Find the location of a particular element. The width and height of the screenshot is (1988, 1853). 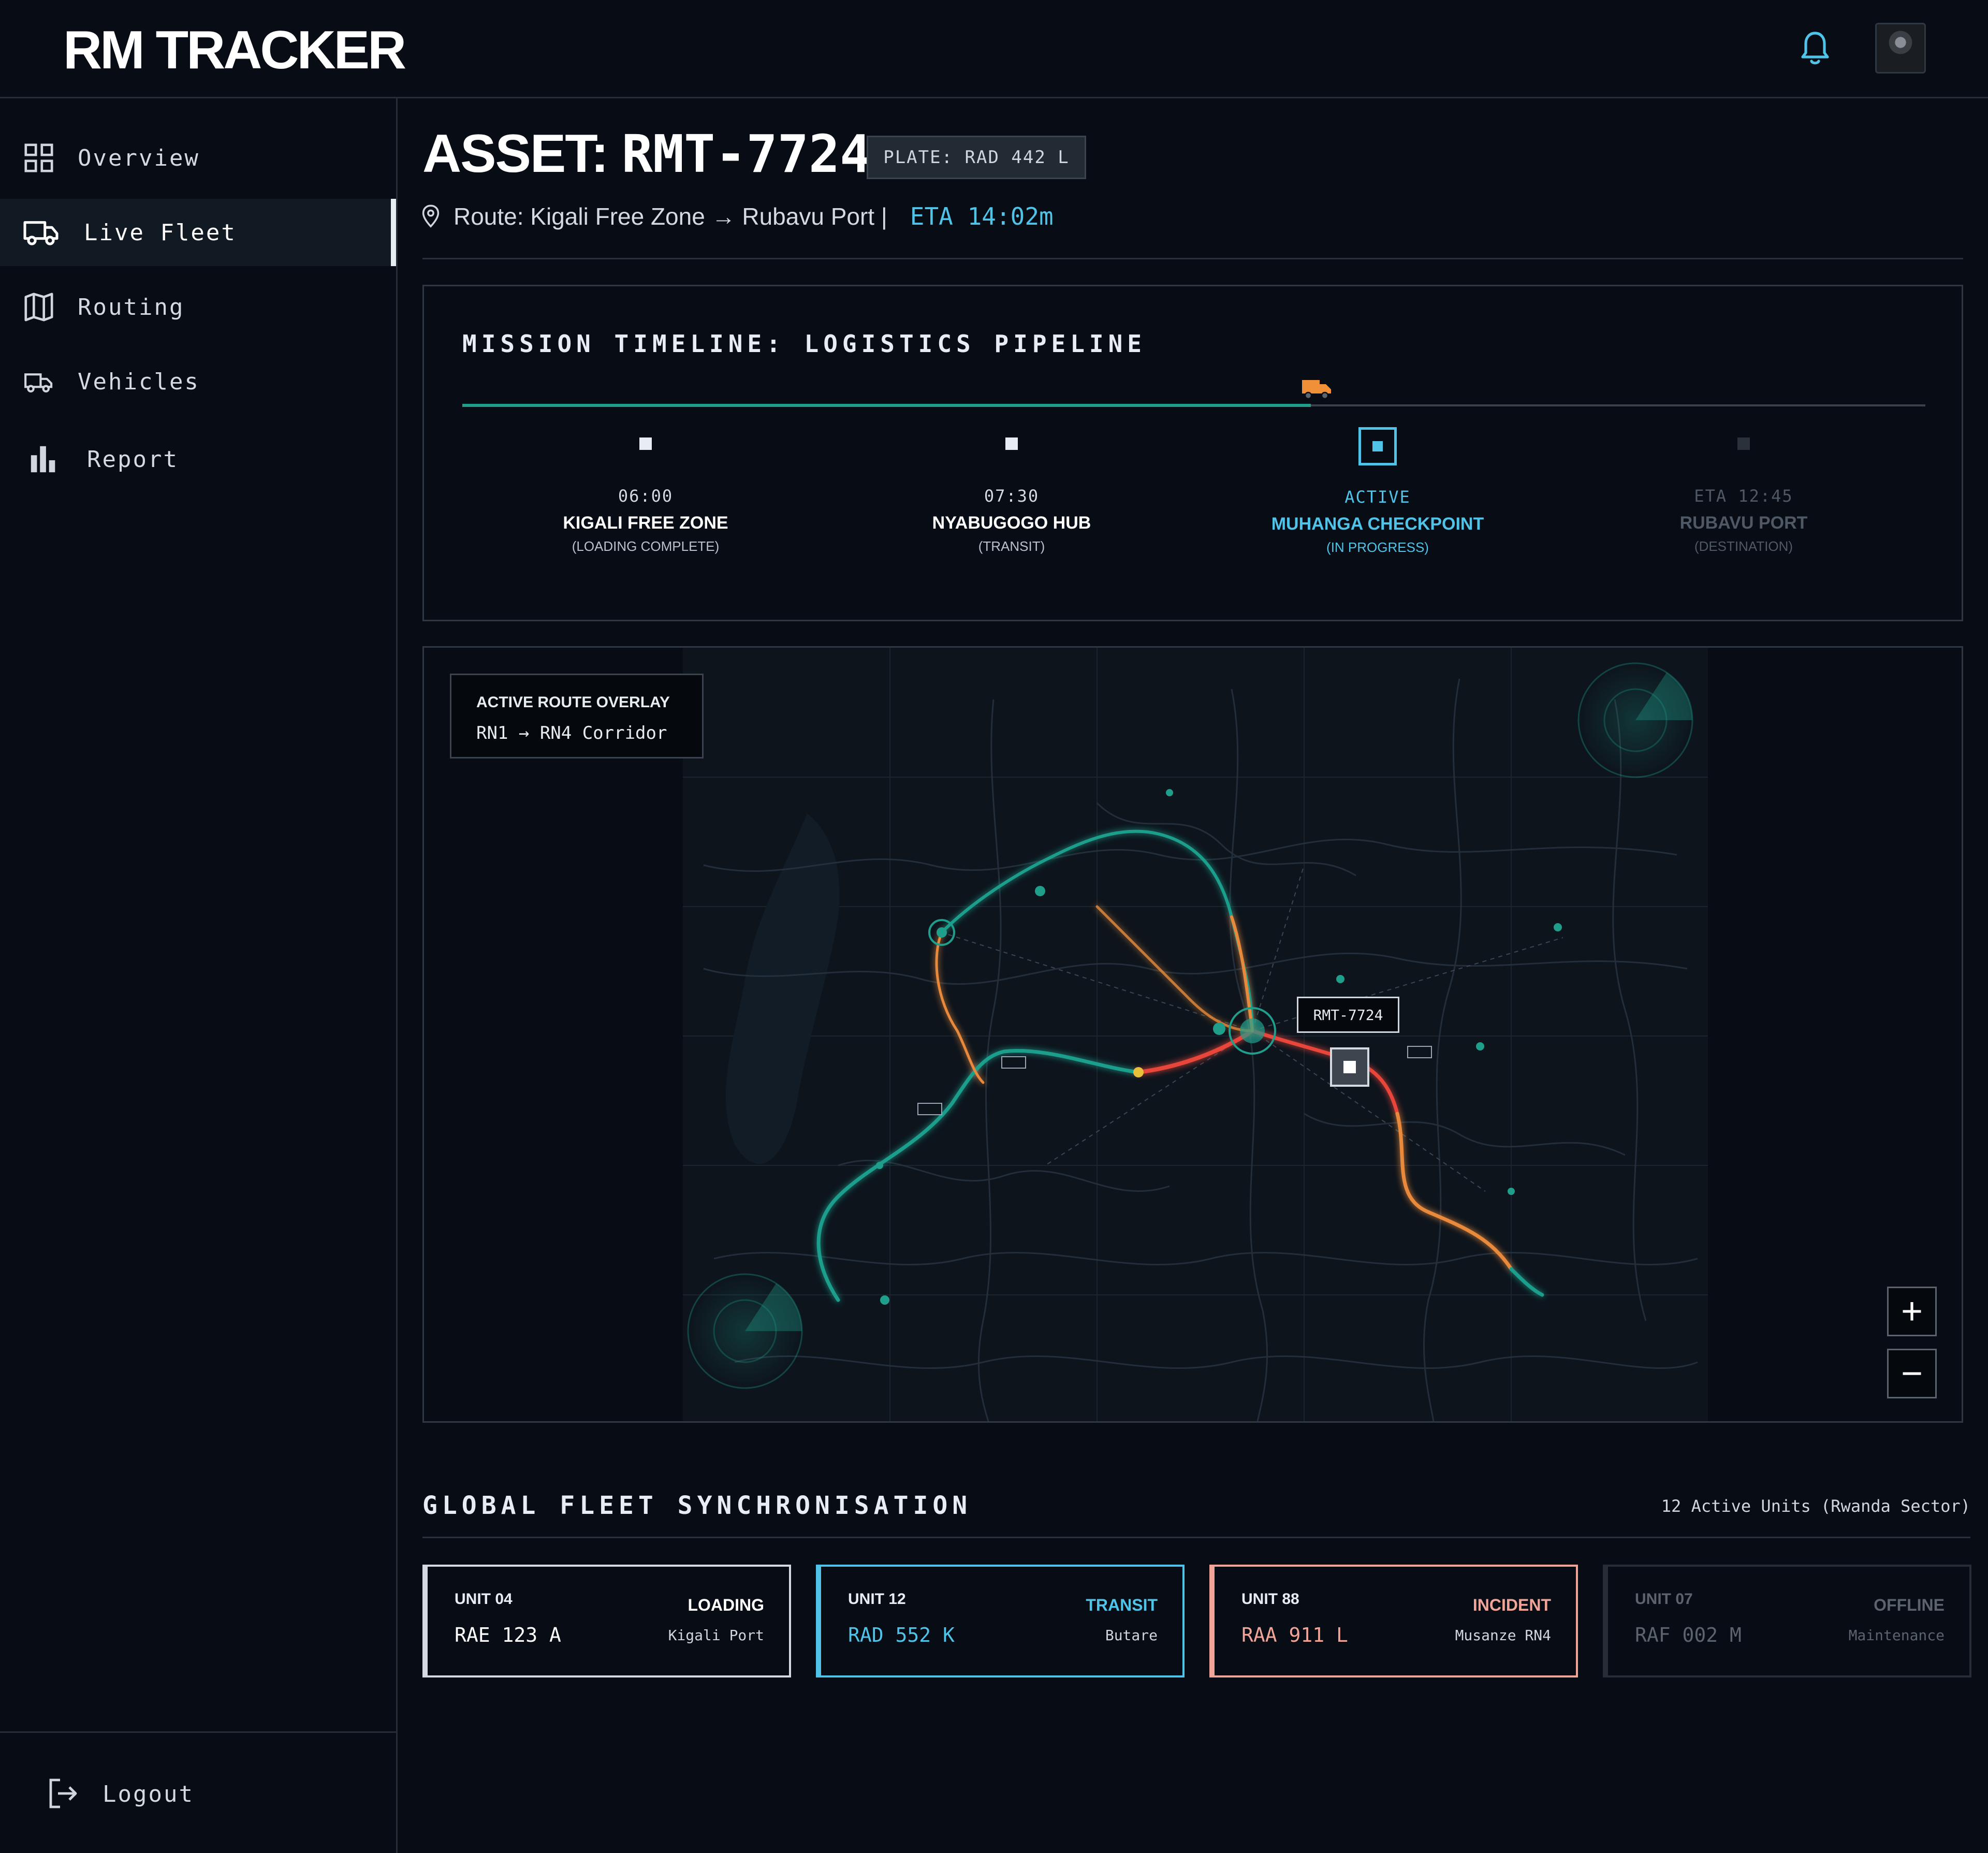

sidebar-item-overview: Overview is located at coordinates (198, 158).